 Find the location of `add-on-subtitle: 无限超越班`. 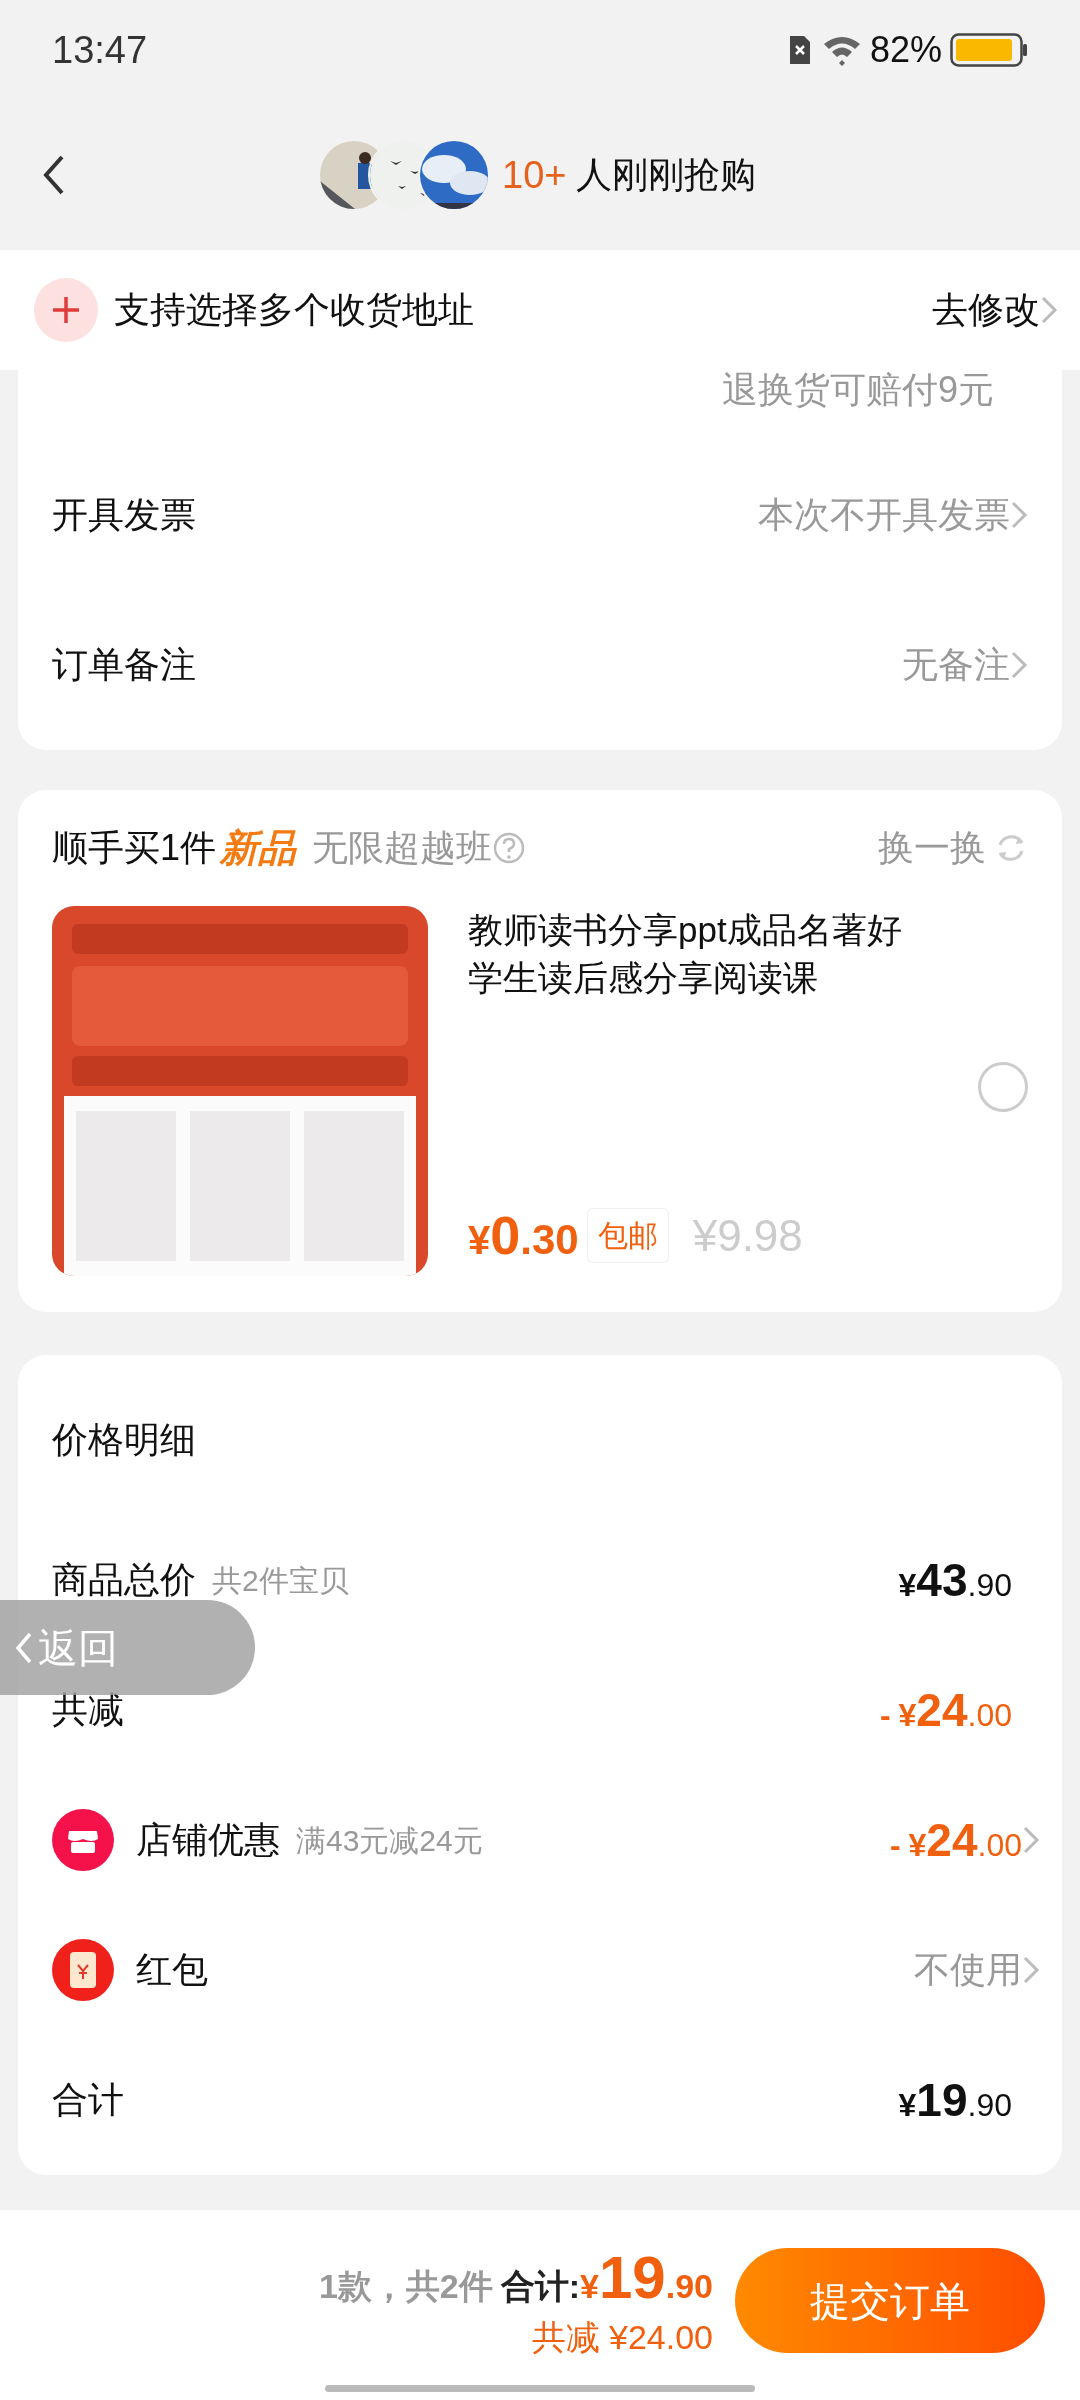

add-on-subtitle: 无限超越班 is located at coordinates (402, 848).